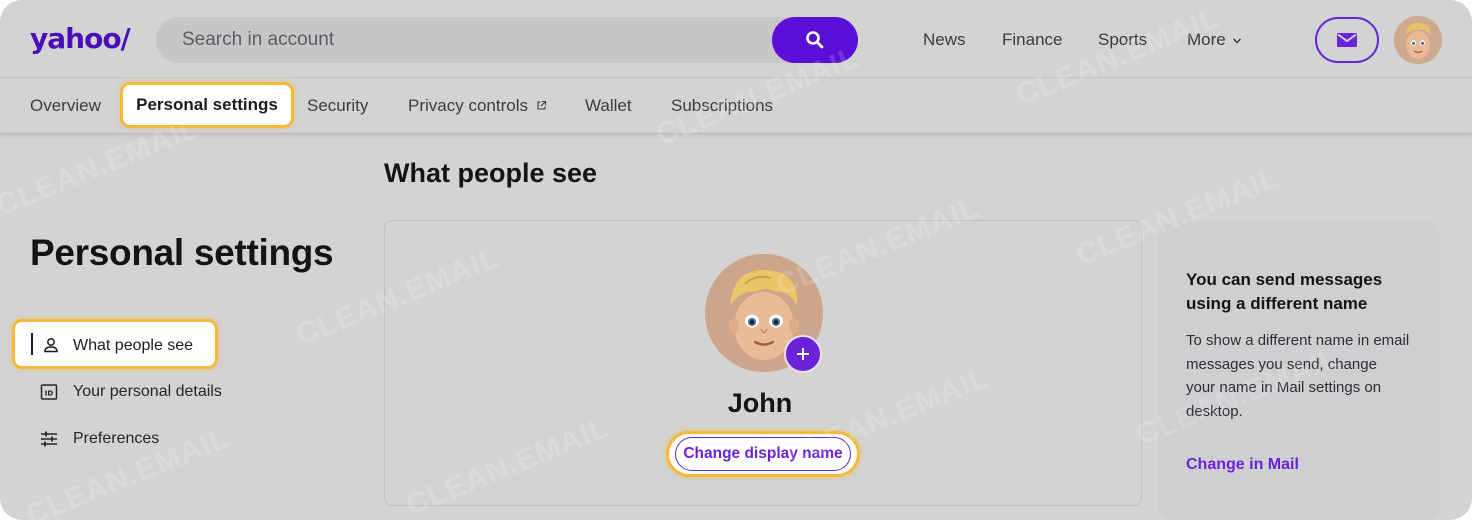  I want to click on sidebar-item-label: Preferences, so click(116, 438).